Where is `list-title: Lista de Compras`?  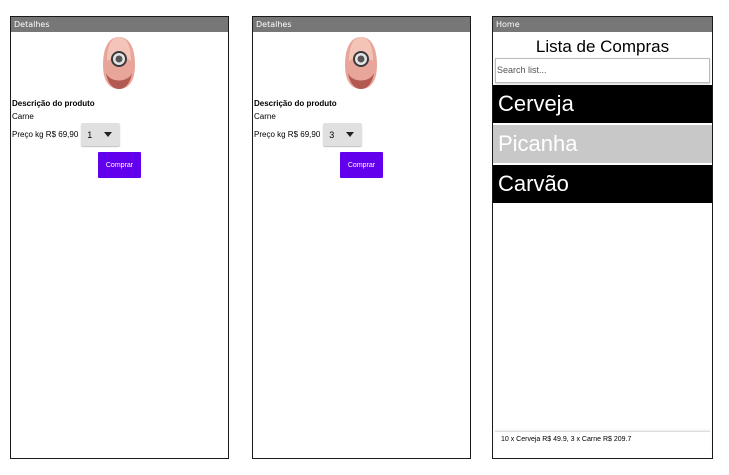 list-title: Lista de Compras is located at coordinates (602, 46).